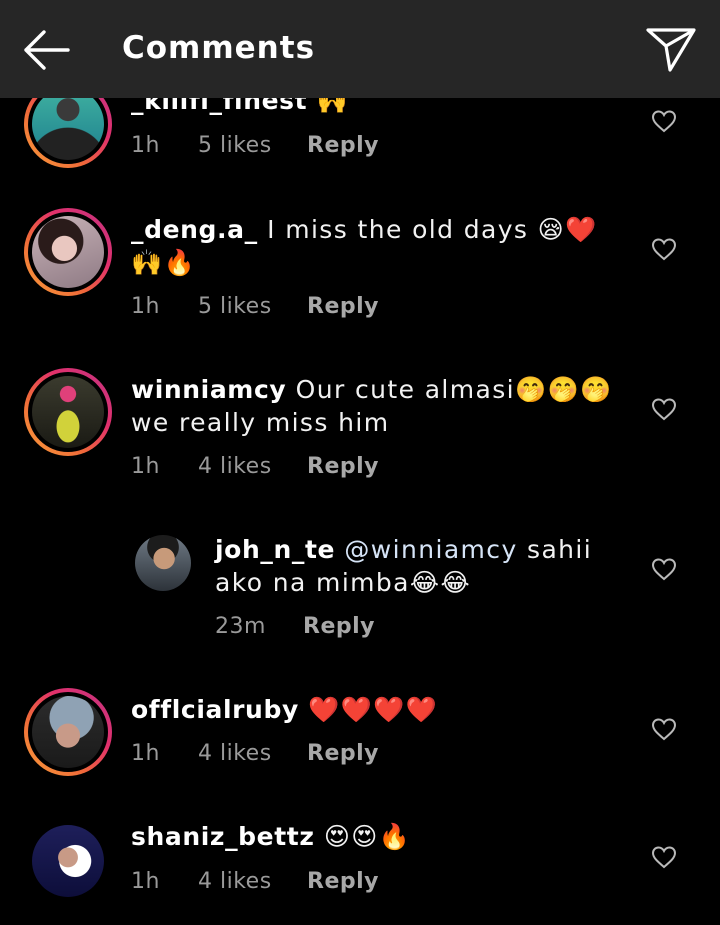  What do you see at coordinates (671, 49) in the screenshot?
I see `paper-plane-icon` at bounding box center [671, 49].